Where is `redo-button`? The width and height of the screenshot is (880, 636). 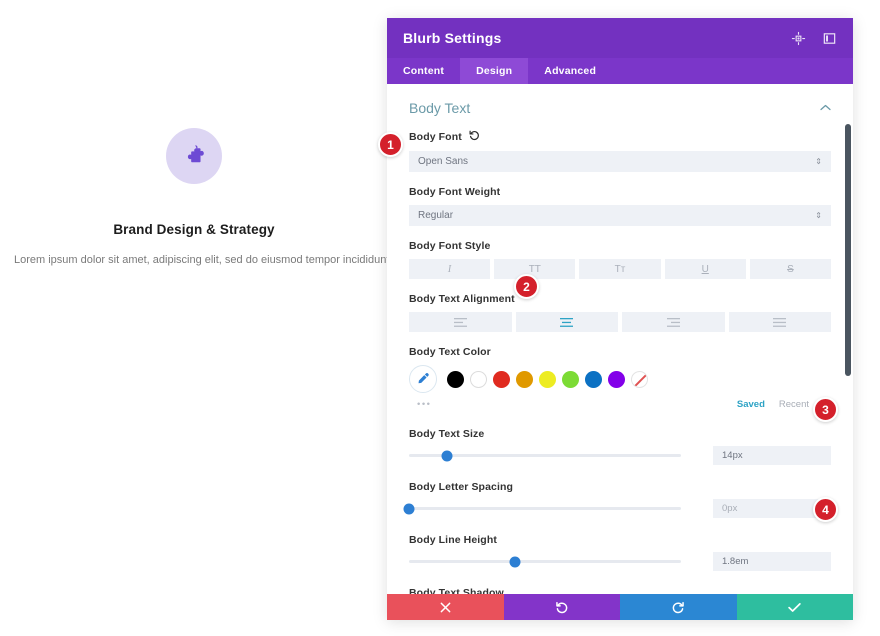
redo-button is located at coordinates (678, 607).